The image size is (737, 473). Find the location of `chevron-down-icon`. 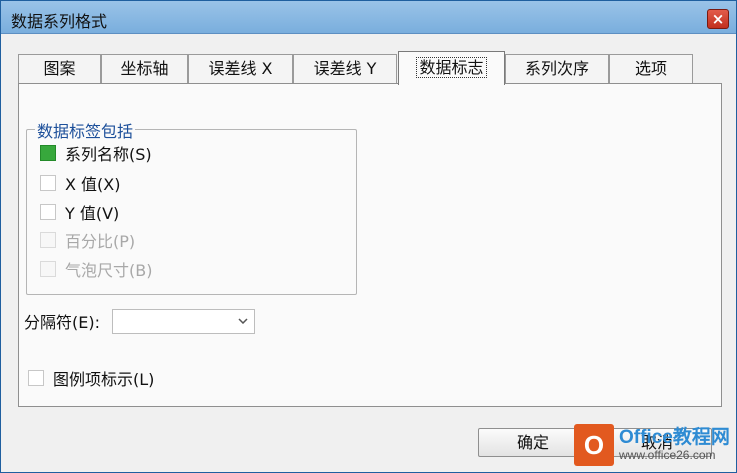

chevron-down-icon is located at coordinates (243, 321).